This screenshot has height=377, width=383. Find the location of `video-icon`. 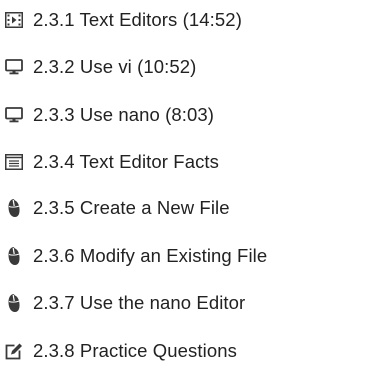

video-icon is located at coordinates (14, 20).